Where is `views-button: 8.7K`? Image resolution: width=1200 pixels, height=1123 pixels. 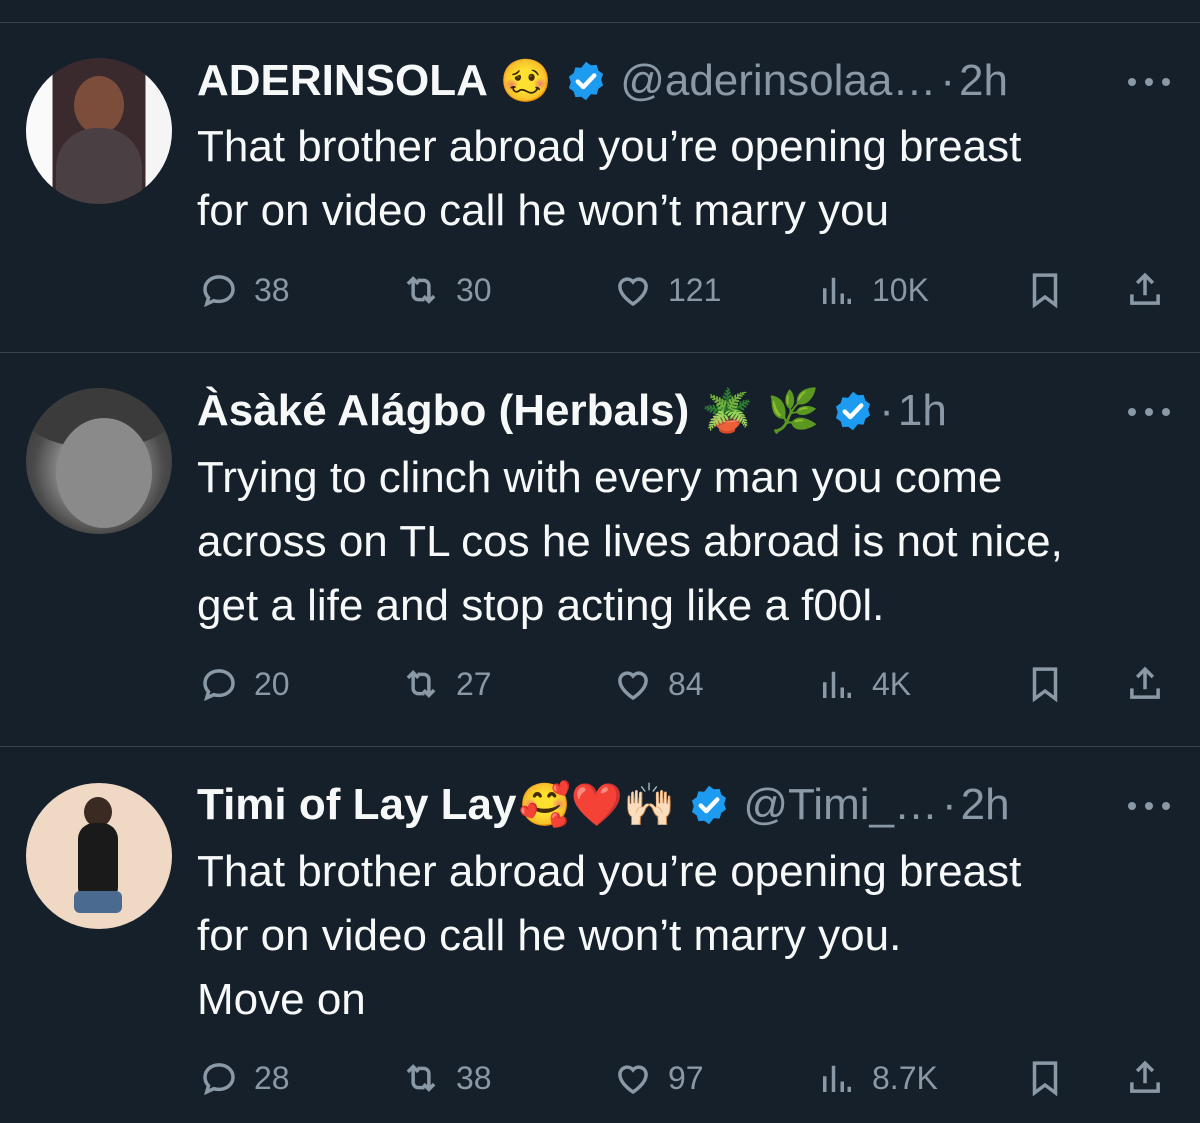
views-button: 8.7K is located at coordinates (877, 1078).